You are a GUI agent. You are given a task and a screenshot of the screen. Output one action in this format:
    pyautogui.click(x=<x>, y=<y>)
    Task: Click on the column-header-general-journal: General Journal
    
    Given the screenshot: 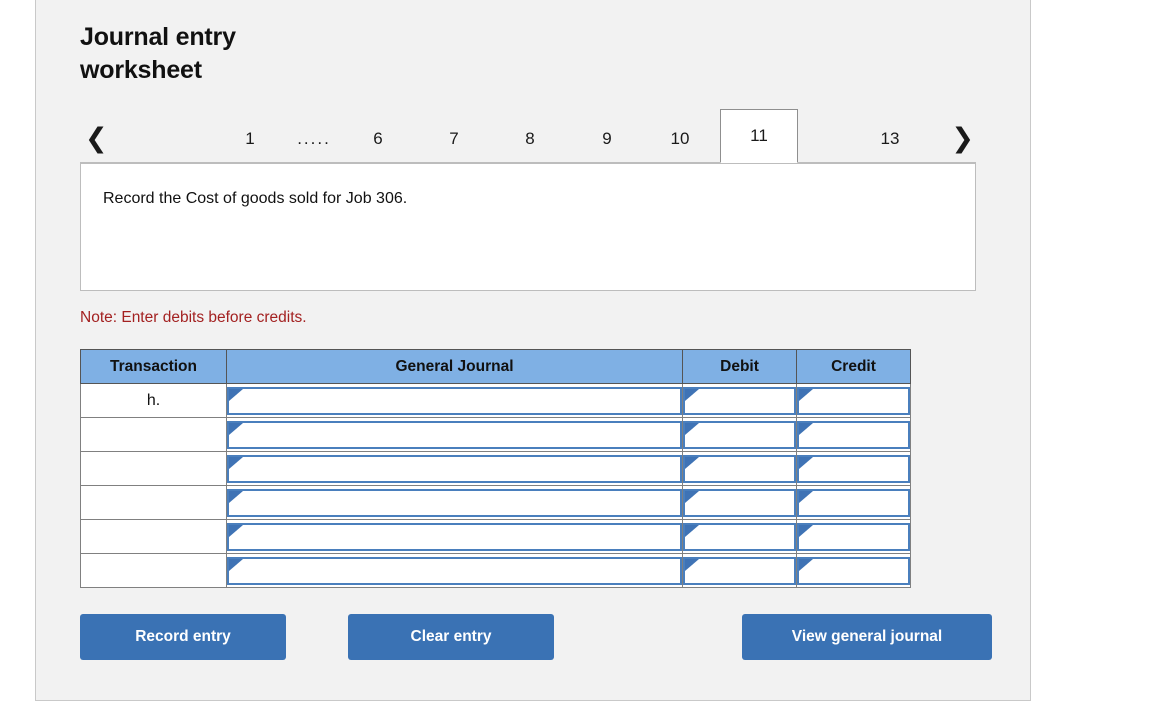 What is the action you would take?
    pyautogui.click(x=454, y=366)
    